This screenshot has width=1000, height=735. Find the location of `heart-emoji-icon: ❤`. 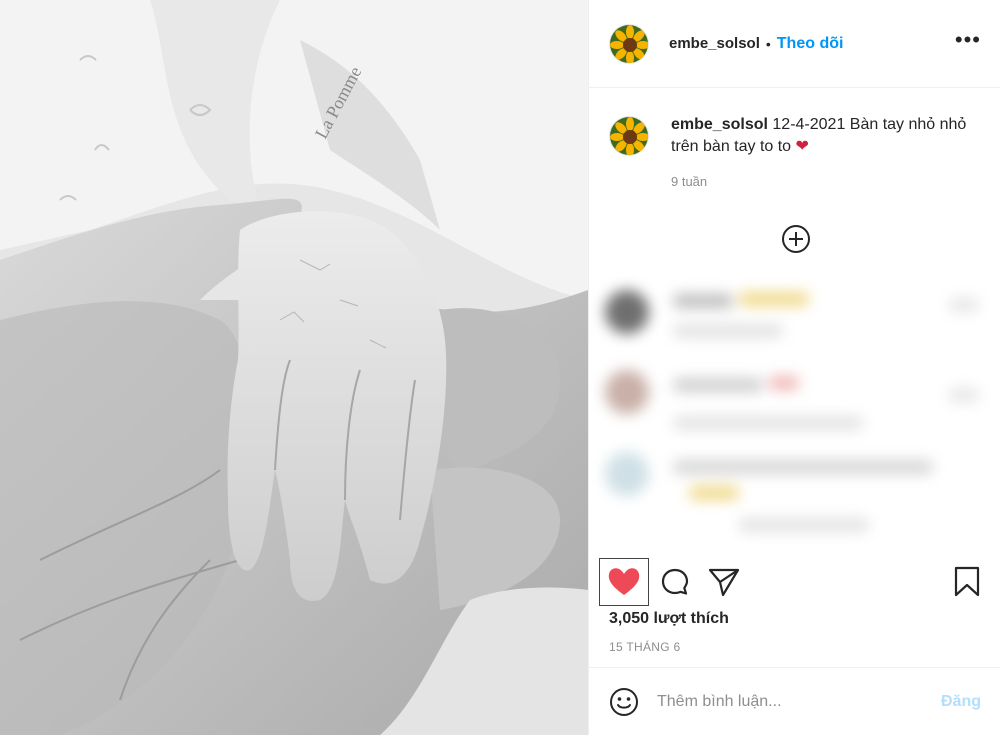

heart-emoji-icon: ❤ is located at coordinates (802, 146).